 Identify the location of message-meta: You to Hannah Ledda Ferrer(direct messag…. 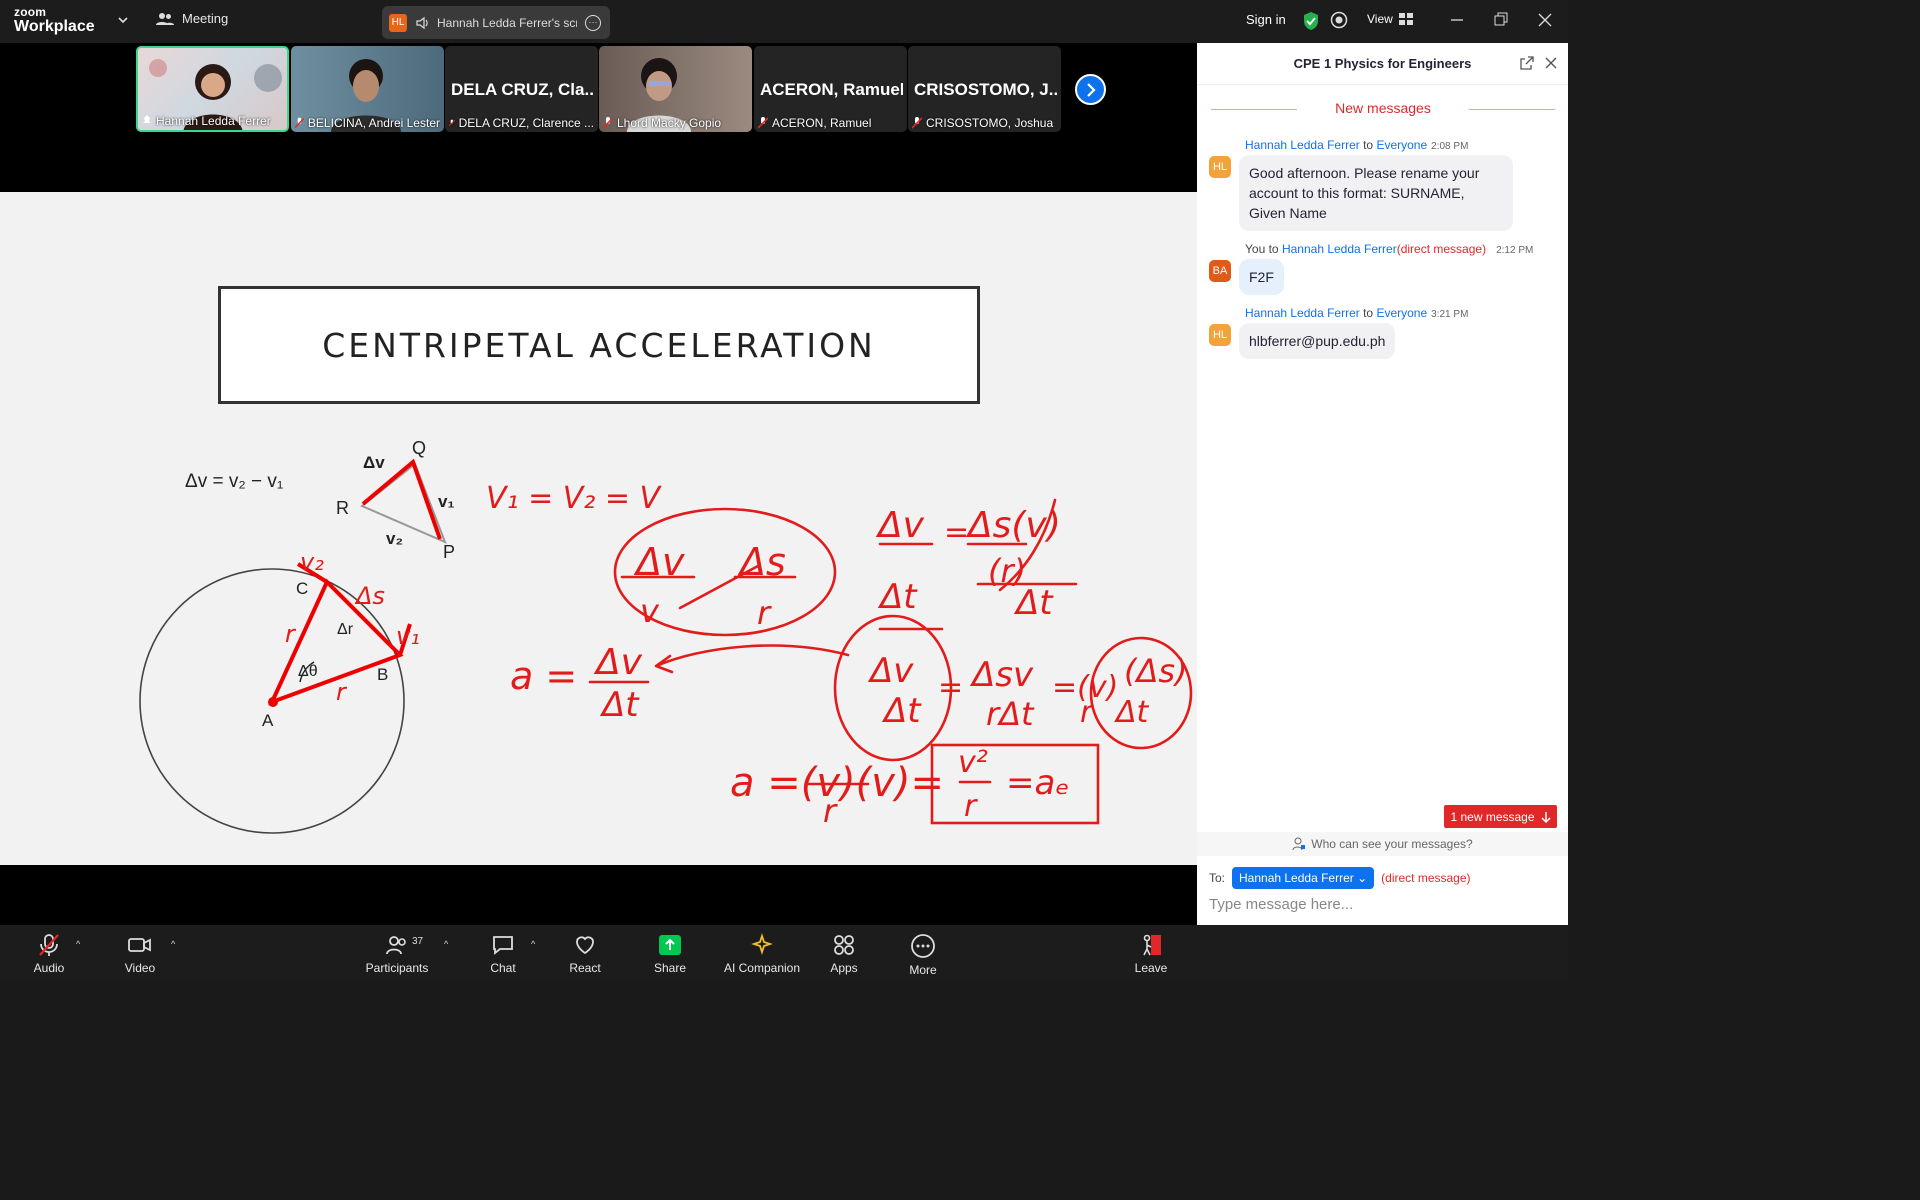
(1389, 249).